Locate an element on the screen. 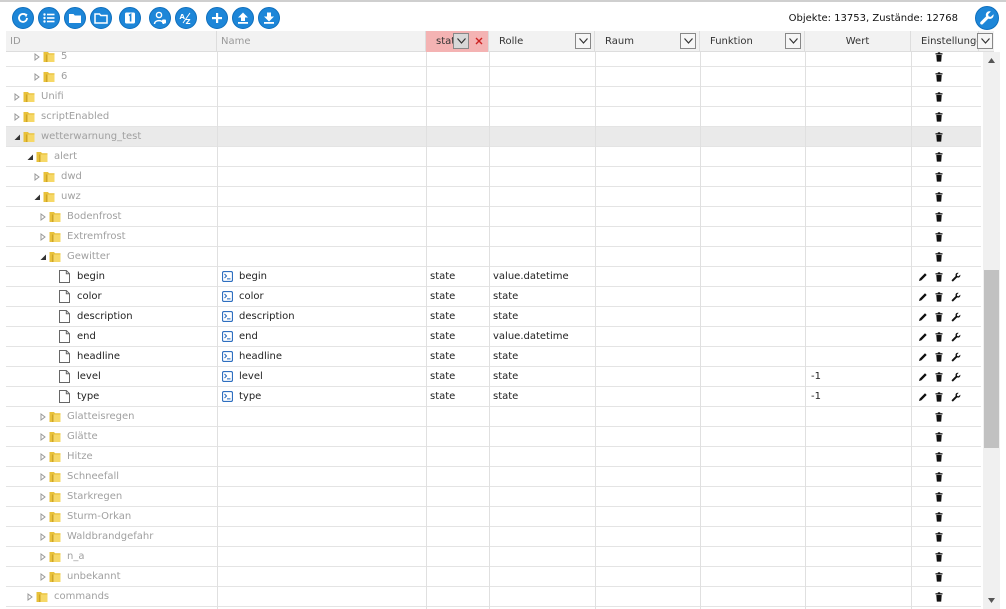 This screenshot has height=609, width=1006. folder-button is located at coordinates (75, 18).